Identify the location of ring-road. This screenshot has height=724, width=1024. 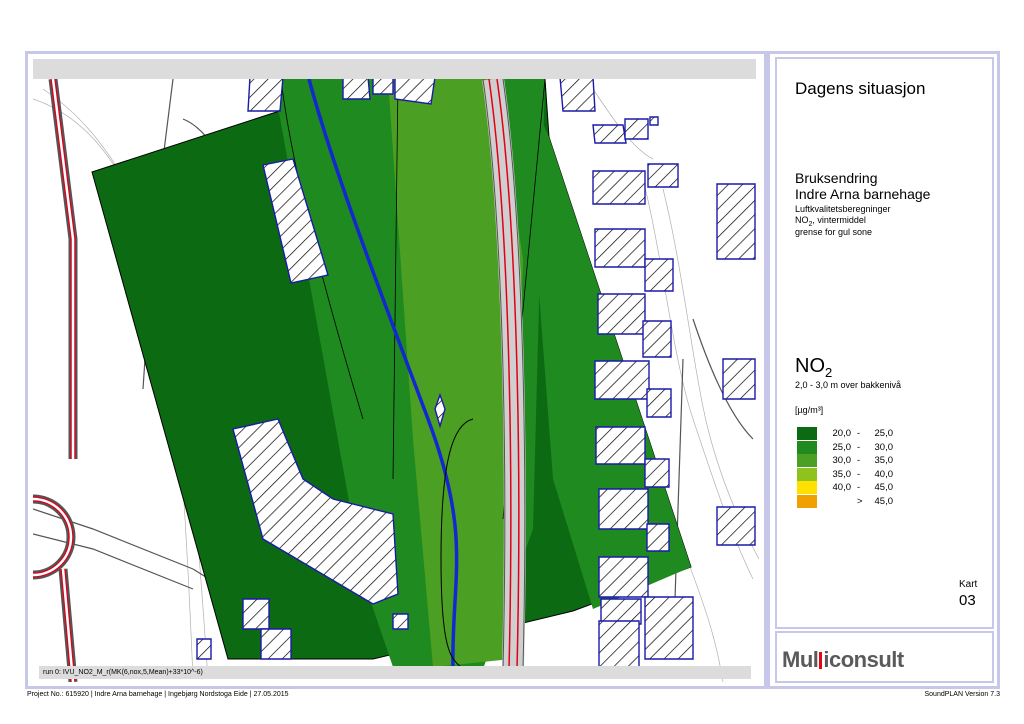
(55, 380).